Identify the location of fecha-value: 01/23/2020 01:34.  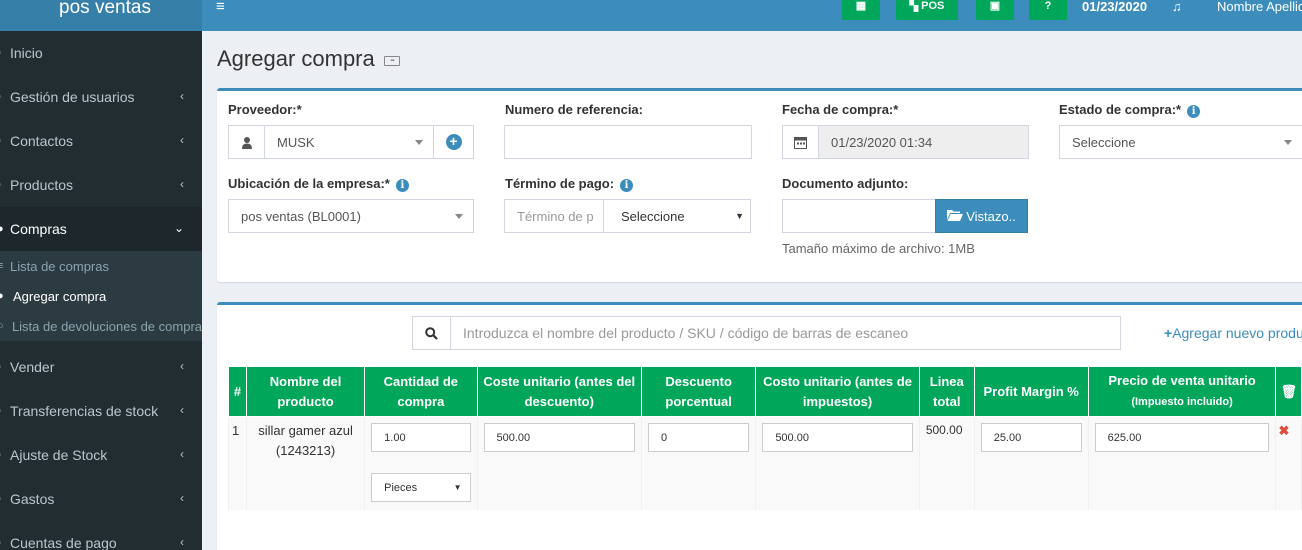
(882, 142).